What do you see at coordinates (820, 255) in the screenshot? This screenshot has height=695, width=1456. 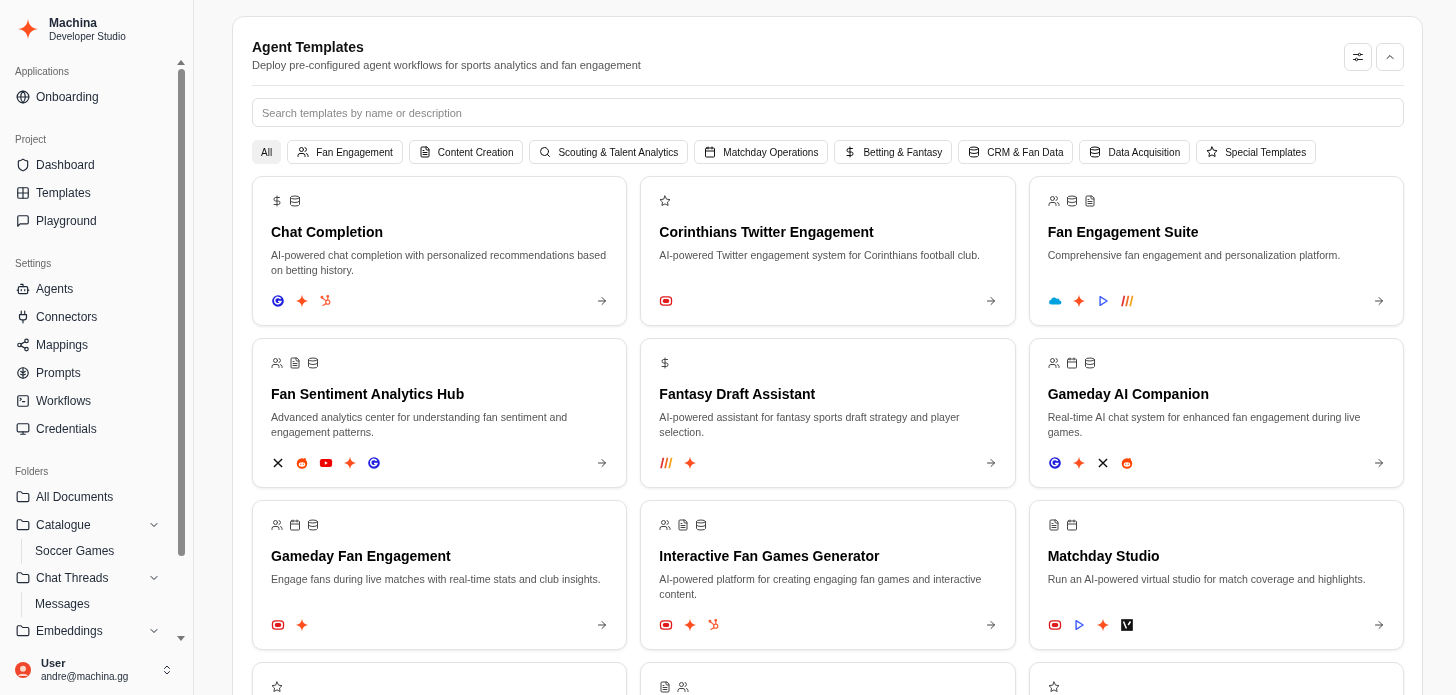 I see `card-description: AI-powered Twitter engagement system for Corinthians football club.` at bounding box center [820, 255].